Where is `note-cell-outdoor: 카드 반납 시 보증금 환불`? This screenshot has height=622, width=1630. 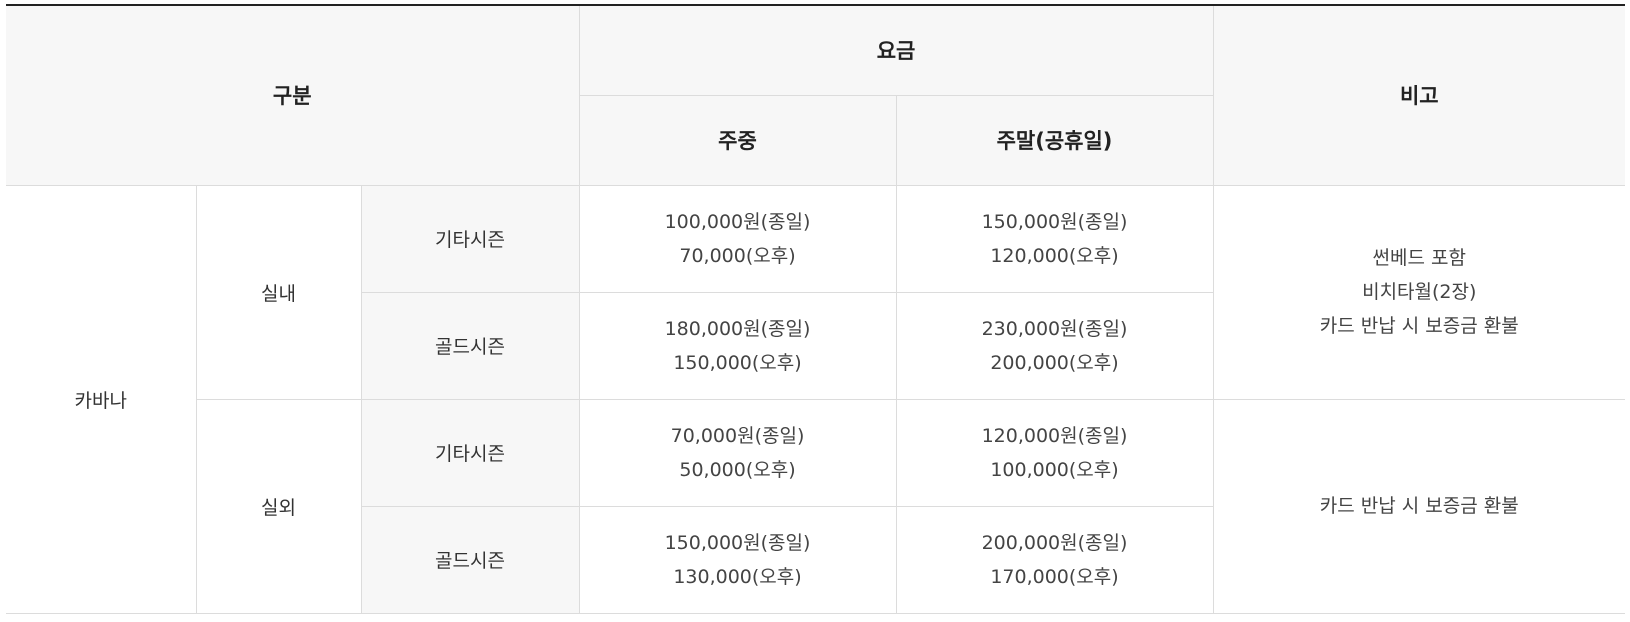
note-cell-outdoor: 카드 반납 시 보증금 환불 is located at coordinates (1419, 506).